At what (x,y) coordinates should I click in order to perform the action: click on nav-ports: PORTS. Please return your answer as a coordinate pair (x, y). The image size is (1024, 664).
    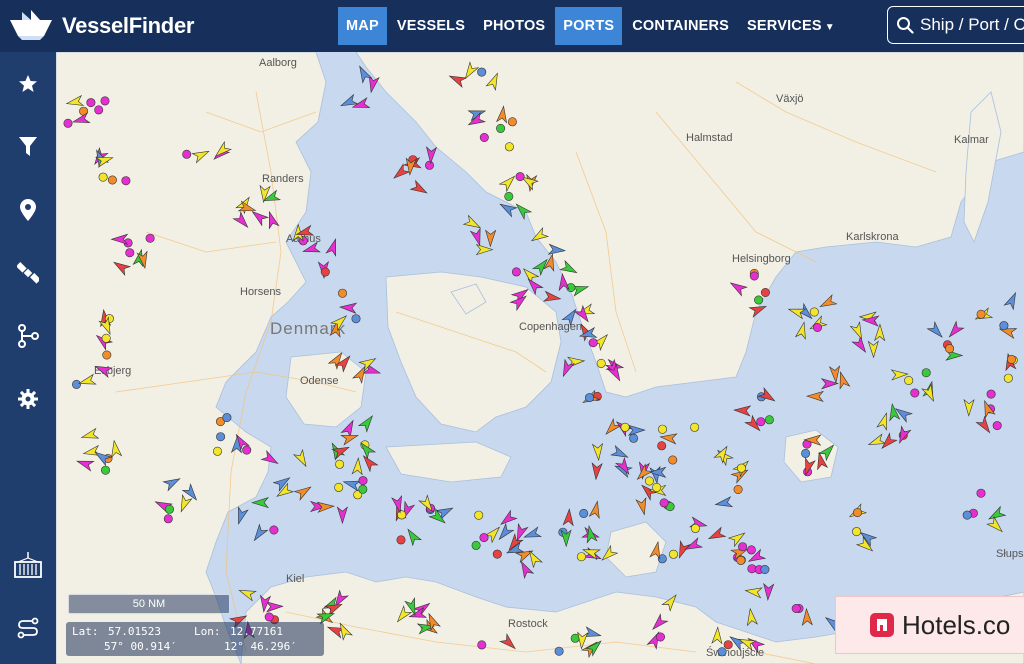
    Looking at the image, I should click on (589, 26).